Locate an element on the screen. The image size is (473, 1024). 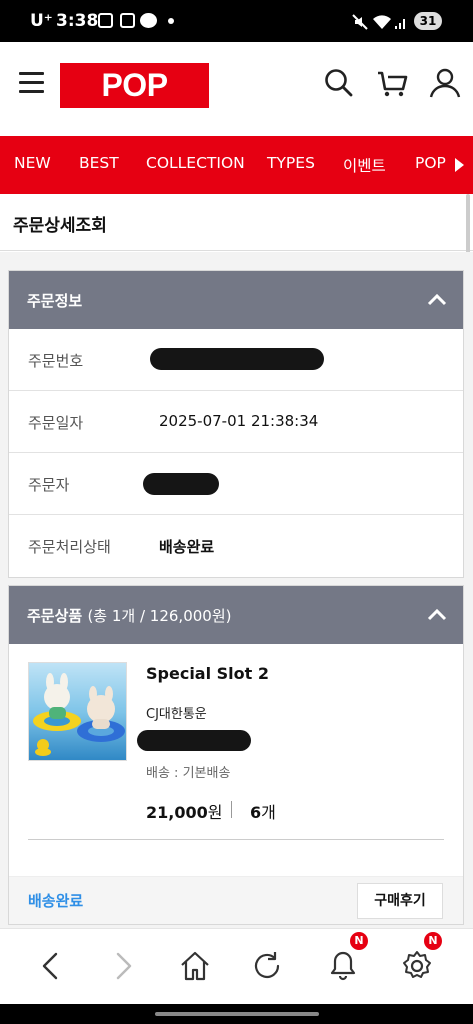
page-title: 주문상세조회 is located at coordinates (60, 226).